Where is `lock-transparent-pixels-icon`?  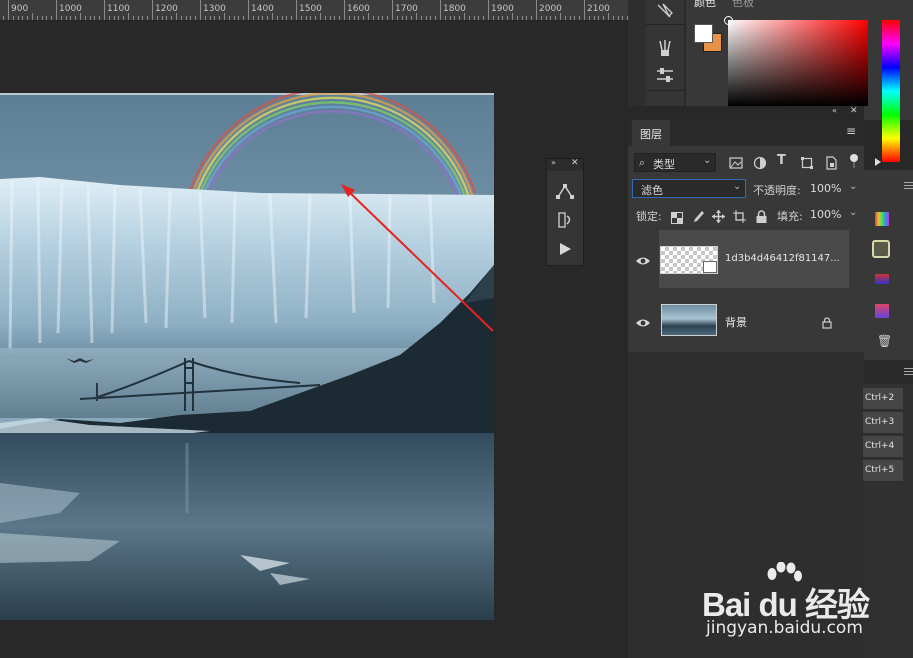 lock-transparent-pixels-icon is located at coordinates (677, 216).